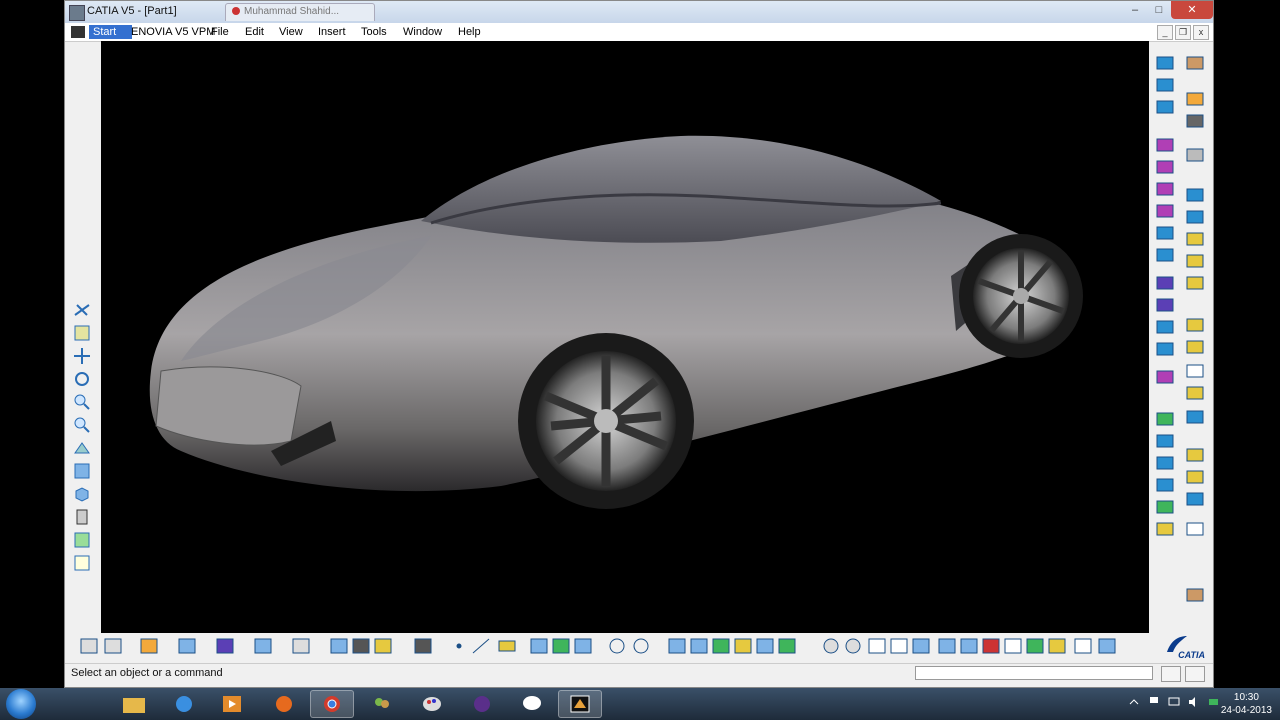 The height and width of the screenshot is (720, 1280). I want to click on contacts-icon, so click(382, 704).